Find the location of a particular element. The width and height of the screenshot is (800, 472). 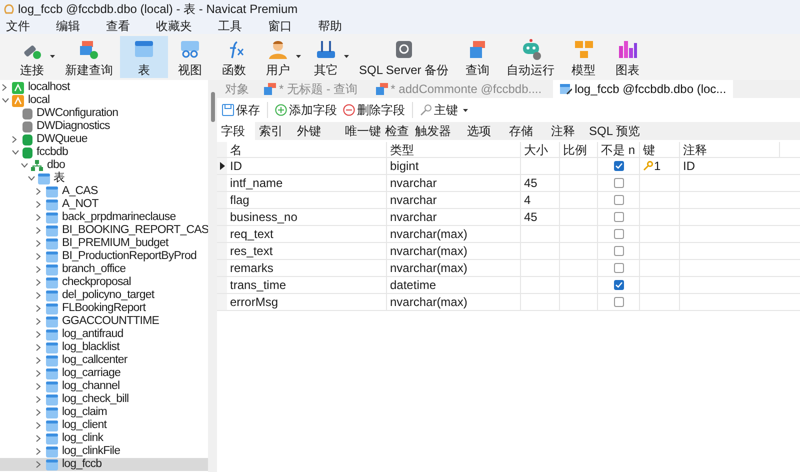

tree-item: fccbdb is located at coordinates (104, 152).